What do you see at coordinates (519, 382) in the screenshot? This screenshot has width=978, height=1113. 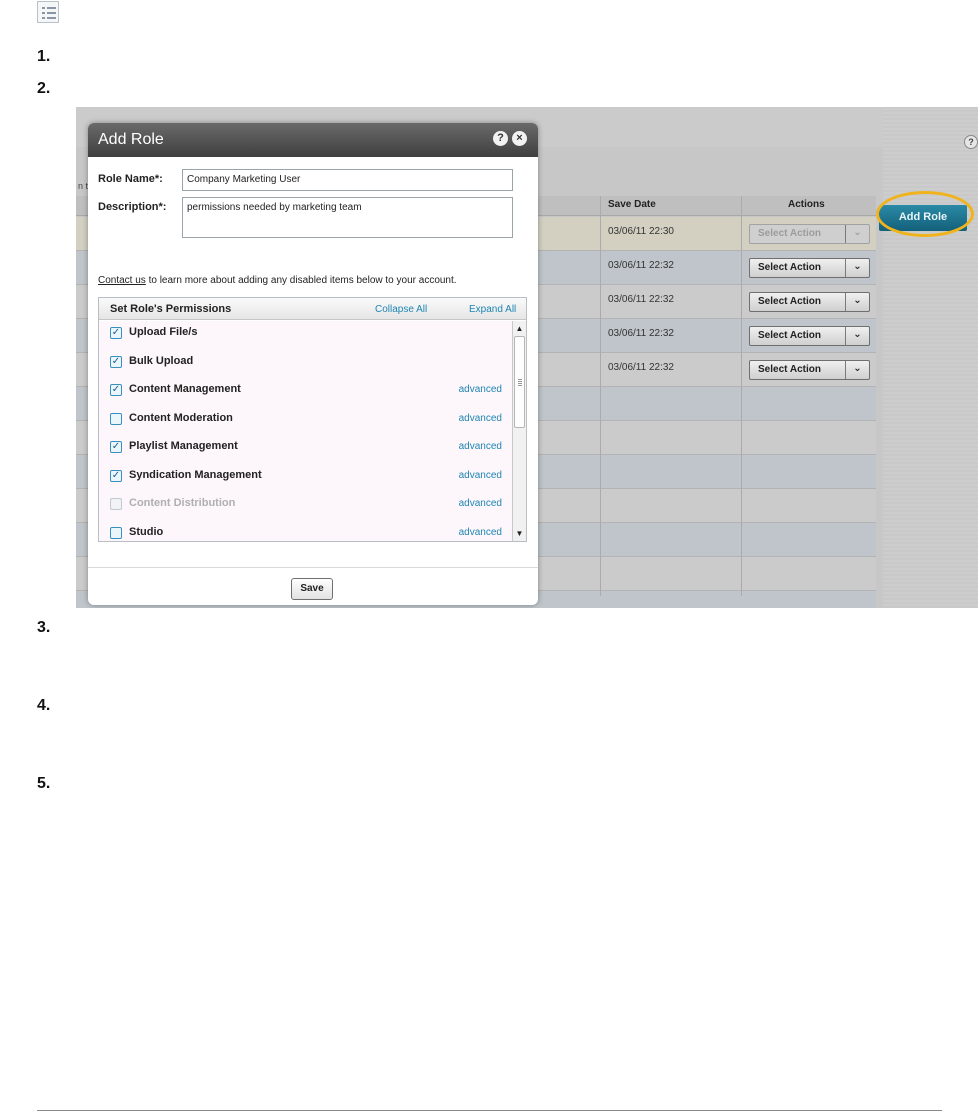 I see `scrollbar-thumb` at bounding box center [519, 382].